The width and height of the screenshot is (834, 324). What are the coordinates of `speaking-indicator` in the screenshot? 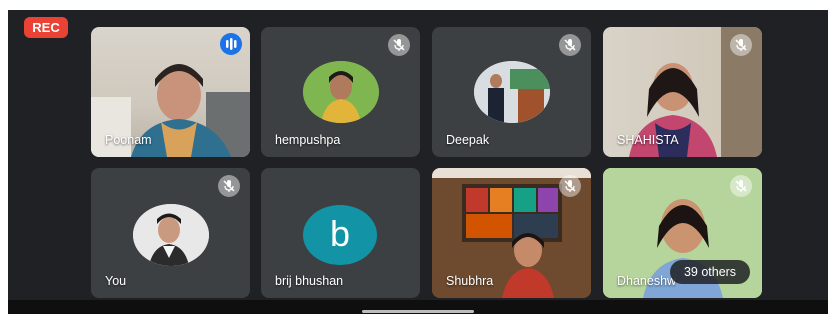 It's located at (231, 44).